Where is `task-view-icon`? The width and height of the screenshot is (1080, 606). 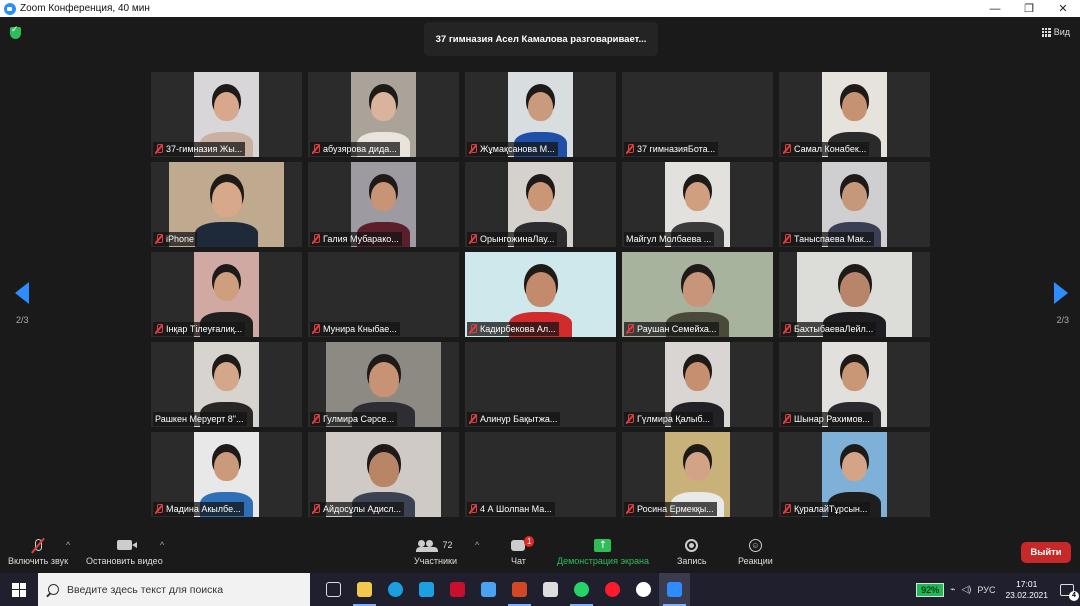
task-view-icon is located at coordinates (333, 589).